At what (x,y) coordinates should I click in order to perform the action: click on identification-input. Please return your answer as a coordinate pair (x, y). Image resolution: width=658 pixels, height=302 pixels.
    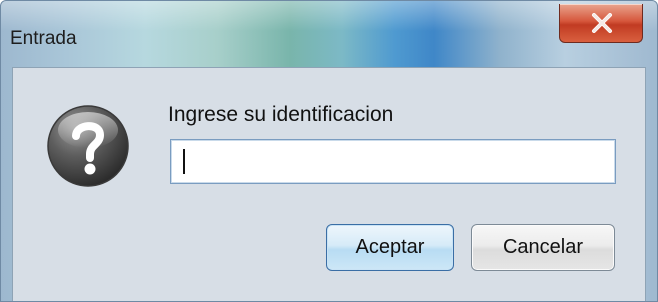
    Looking at the image, I should click on (393, 161).